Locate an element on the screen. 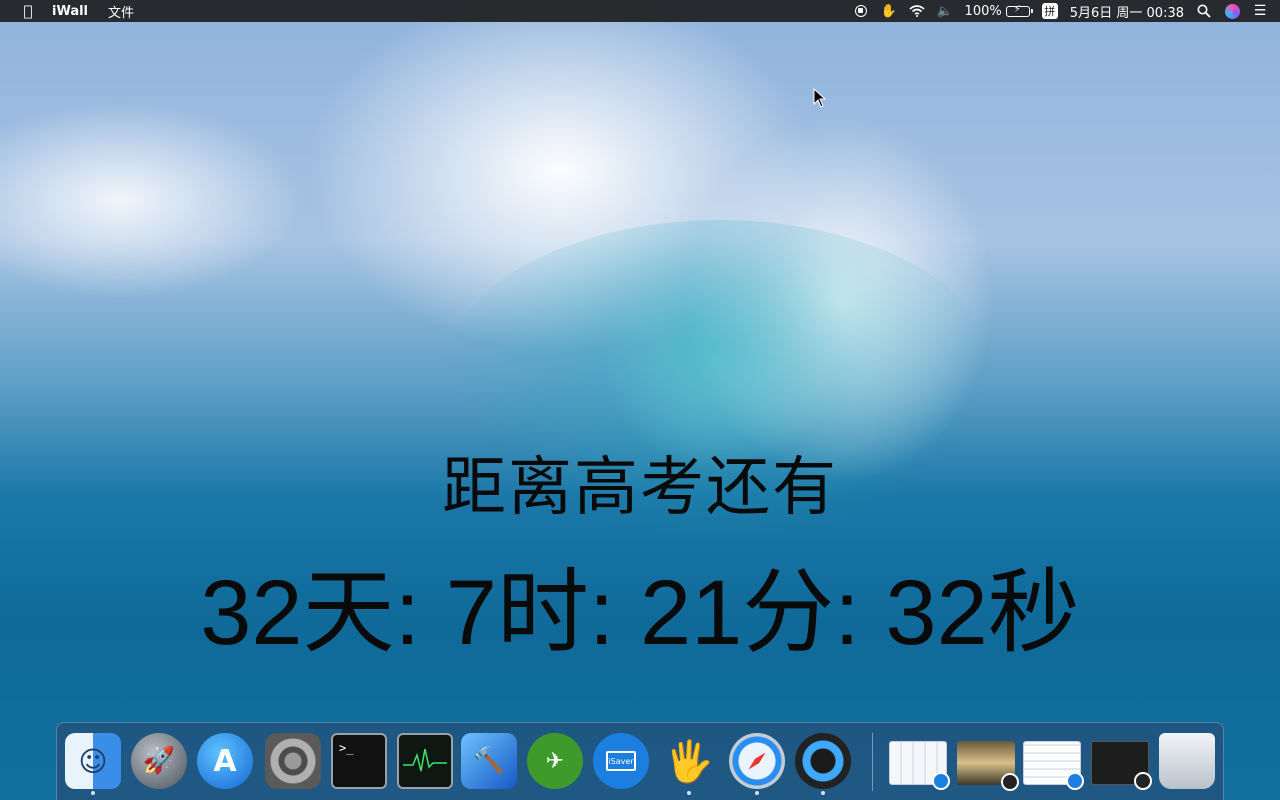 This screenshot has height=800, width=1280. launchpad-icon: 🚀 is located at coordinates (159, 761).